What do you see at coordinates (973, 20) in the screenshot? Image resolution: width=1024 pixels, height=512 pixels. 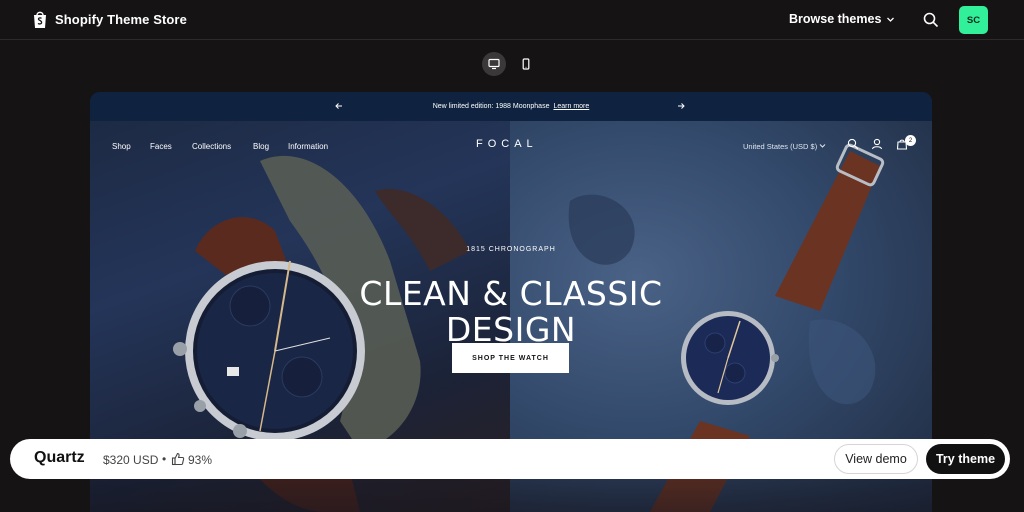 I see `avatar: SC` at bounding box center [973, 20].